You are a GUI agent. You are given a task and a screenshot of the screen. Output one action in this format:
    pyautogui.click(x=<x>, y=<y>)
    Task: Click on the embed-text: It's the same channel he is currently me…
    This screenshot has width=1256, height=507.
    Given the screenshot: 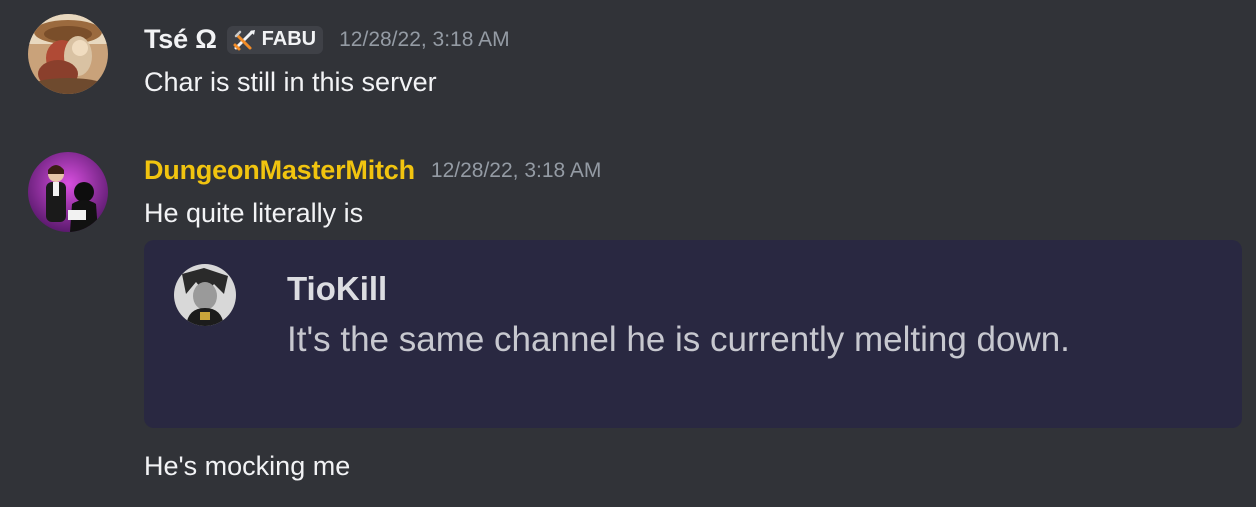 What is the action you would take?
    pyautogui.click(x=678, y=339)
    